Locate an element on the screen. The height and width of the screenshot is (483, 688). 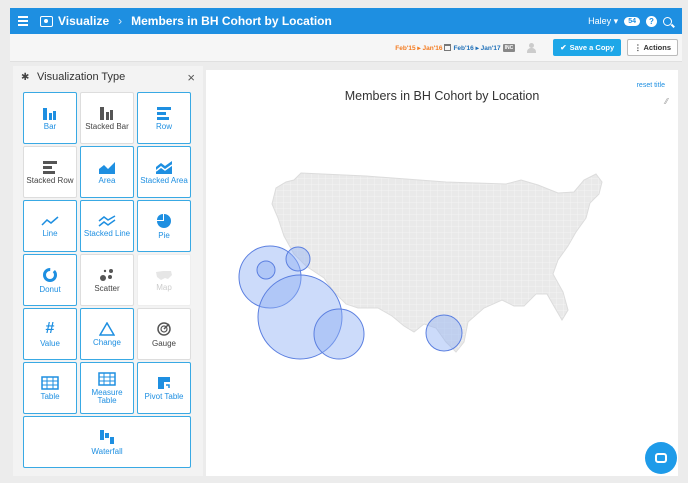
notifications-badge: 54 is located at coordinates (632, 21).